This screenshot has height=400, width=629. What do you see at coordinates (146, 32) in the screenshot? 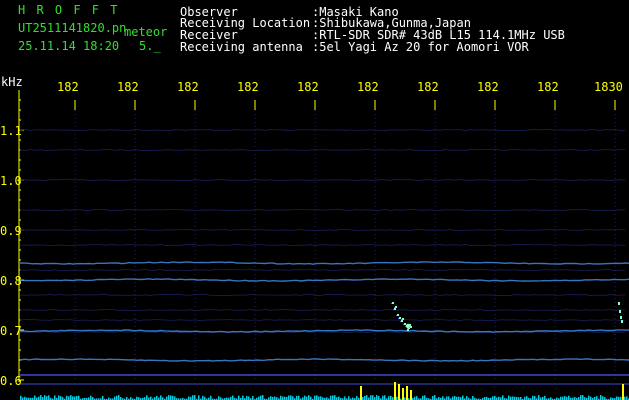
I see `meteor-label: meteor` at bounding box center [146, 32].